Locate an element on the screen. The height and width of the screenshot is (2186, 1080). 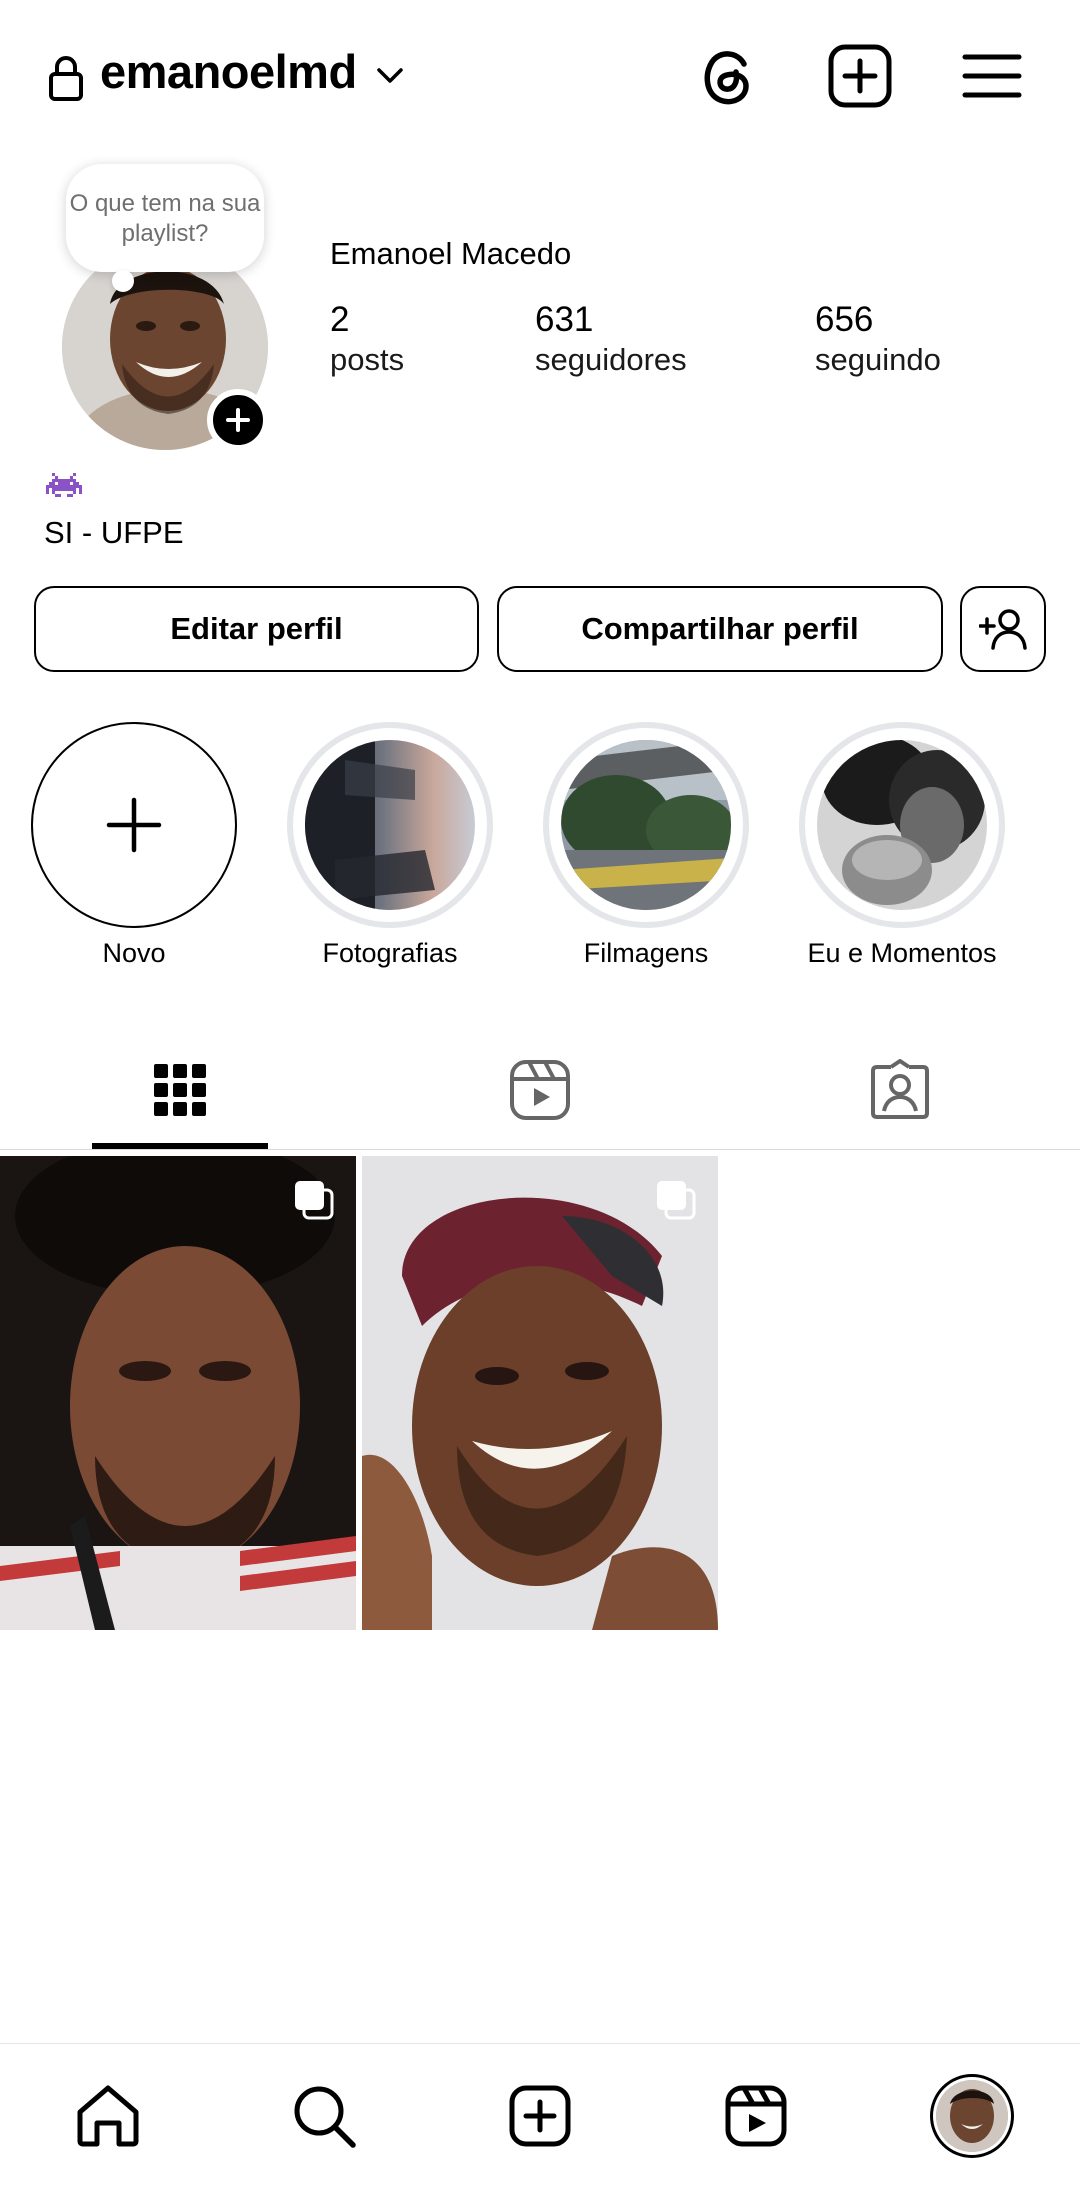
profile-tabs is located at coordinates (540, 1090).